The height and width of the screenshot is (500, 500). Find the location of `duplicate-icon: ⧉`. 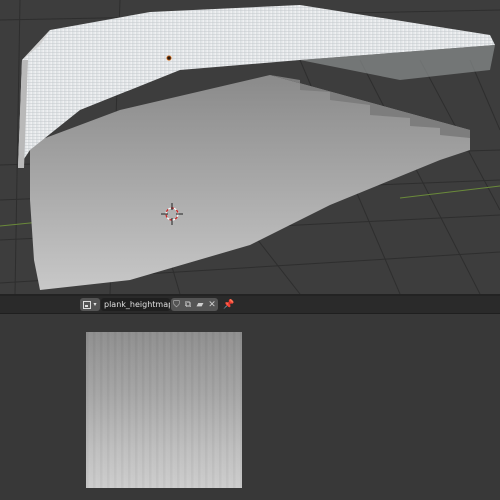

duplicate-icon: ⧉ is located at coordinates (188, 304).